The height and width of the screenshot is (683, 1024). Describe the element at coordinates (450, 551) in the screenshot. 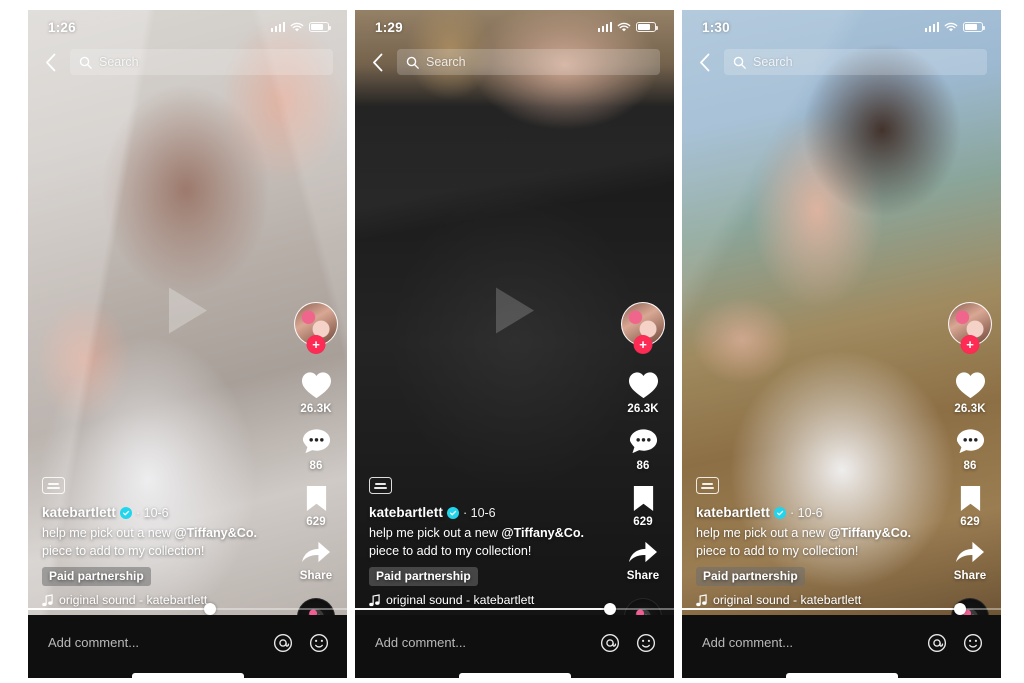

I see `caption-after: piece to add to my collection!` at that location.